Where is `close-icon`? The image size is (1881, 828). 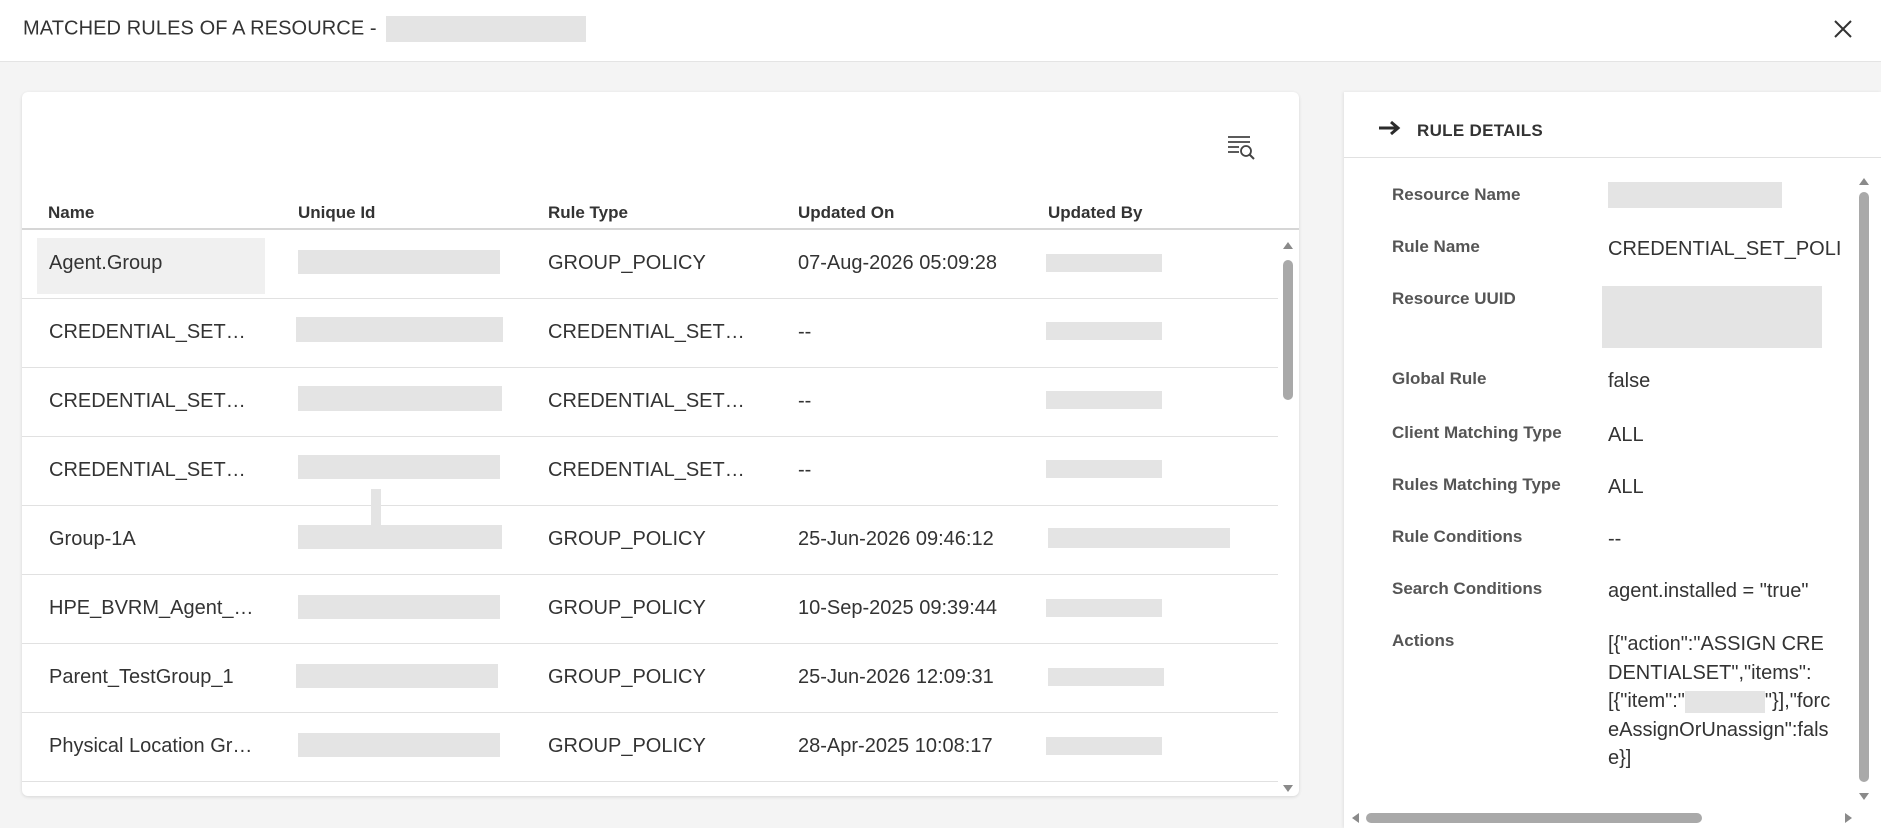
close-icon is located at coordinates (1843, 29).